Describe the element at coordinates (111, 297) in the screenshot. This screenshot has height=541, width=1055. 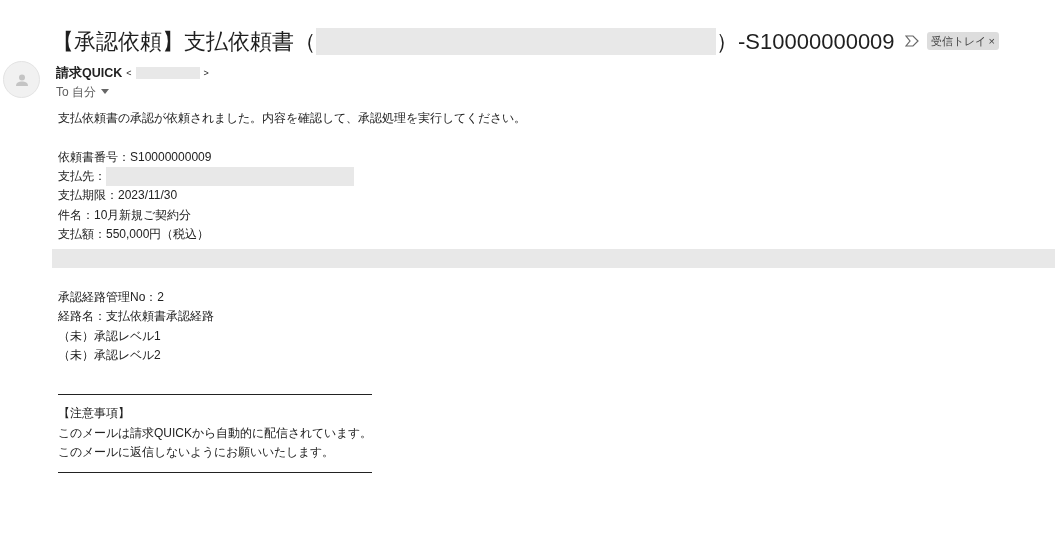
I see `body-line: 承認経路管理No：2` at that location.